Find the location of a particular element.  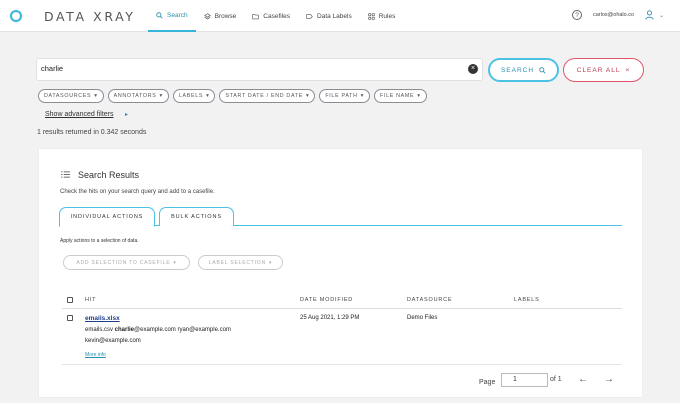

filter-file-name: FILE NAME ▾ is located at coordinates (400, 96).